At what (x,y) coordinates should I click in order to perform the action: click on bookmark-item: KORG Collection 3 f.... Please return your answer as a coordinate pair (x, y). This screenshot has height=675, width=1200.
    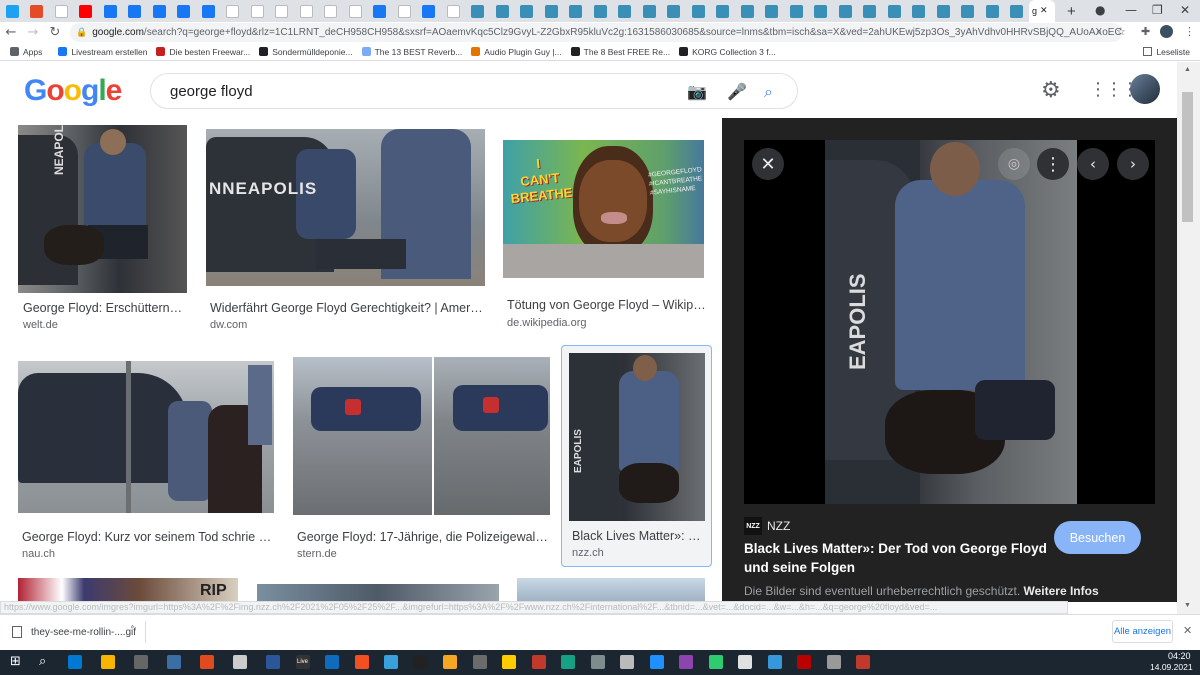
    Looking at the image, I should click on (727, 52).